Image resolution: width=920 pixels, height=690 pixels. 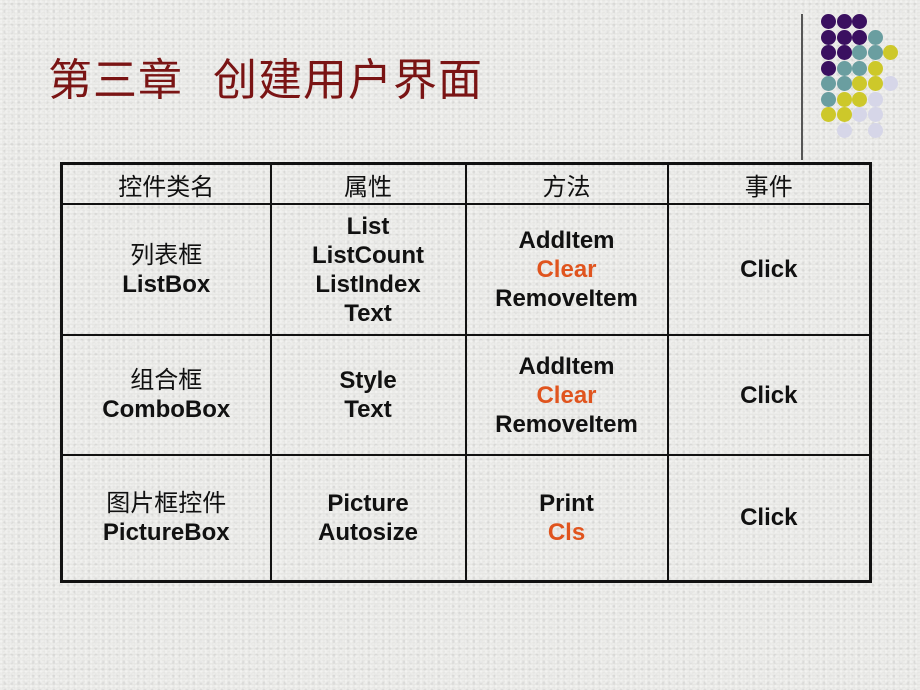 I want to click on control-name-en: PictureBox, so click(x=166, y=532).